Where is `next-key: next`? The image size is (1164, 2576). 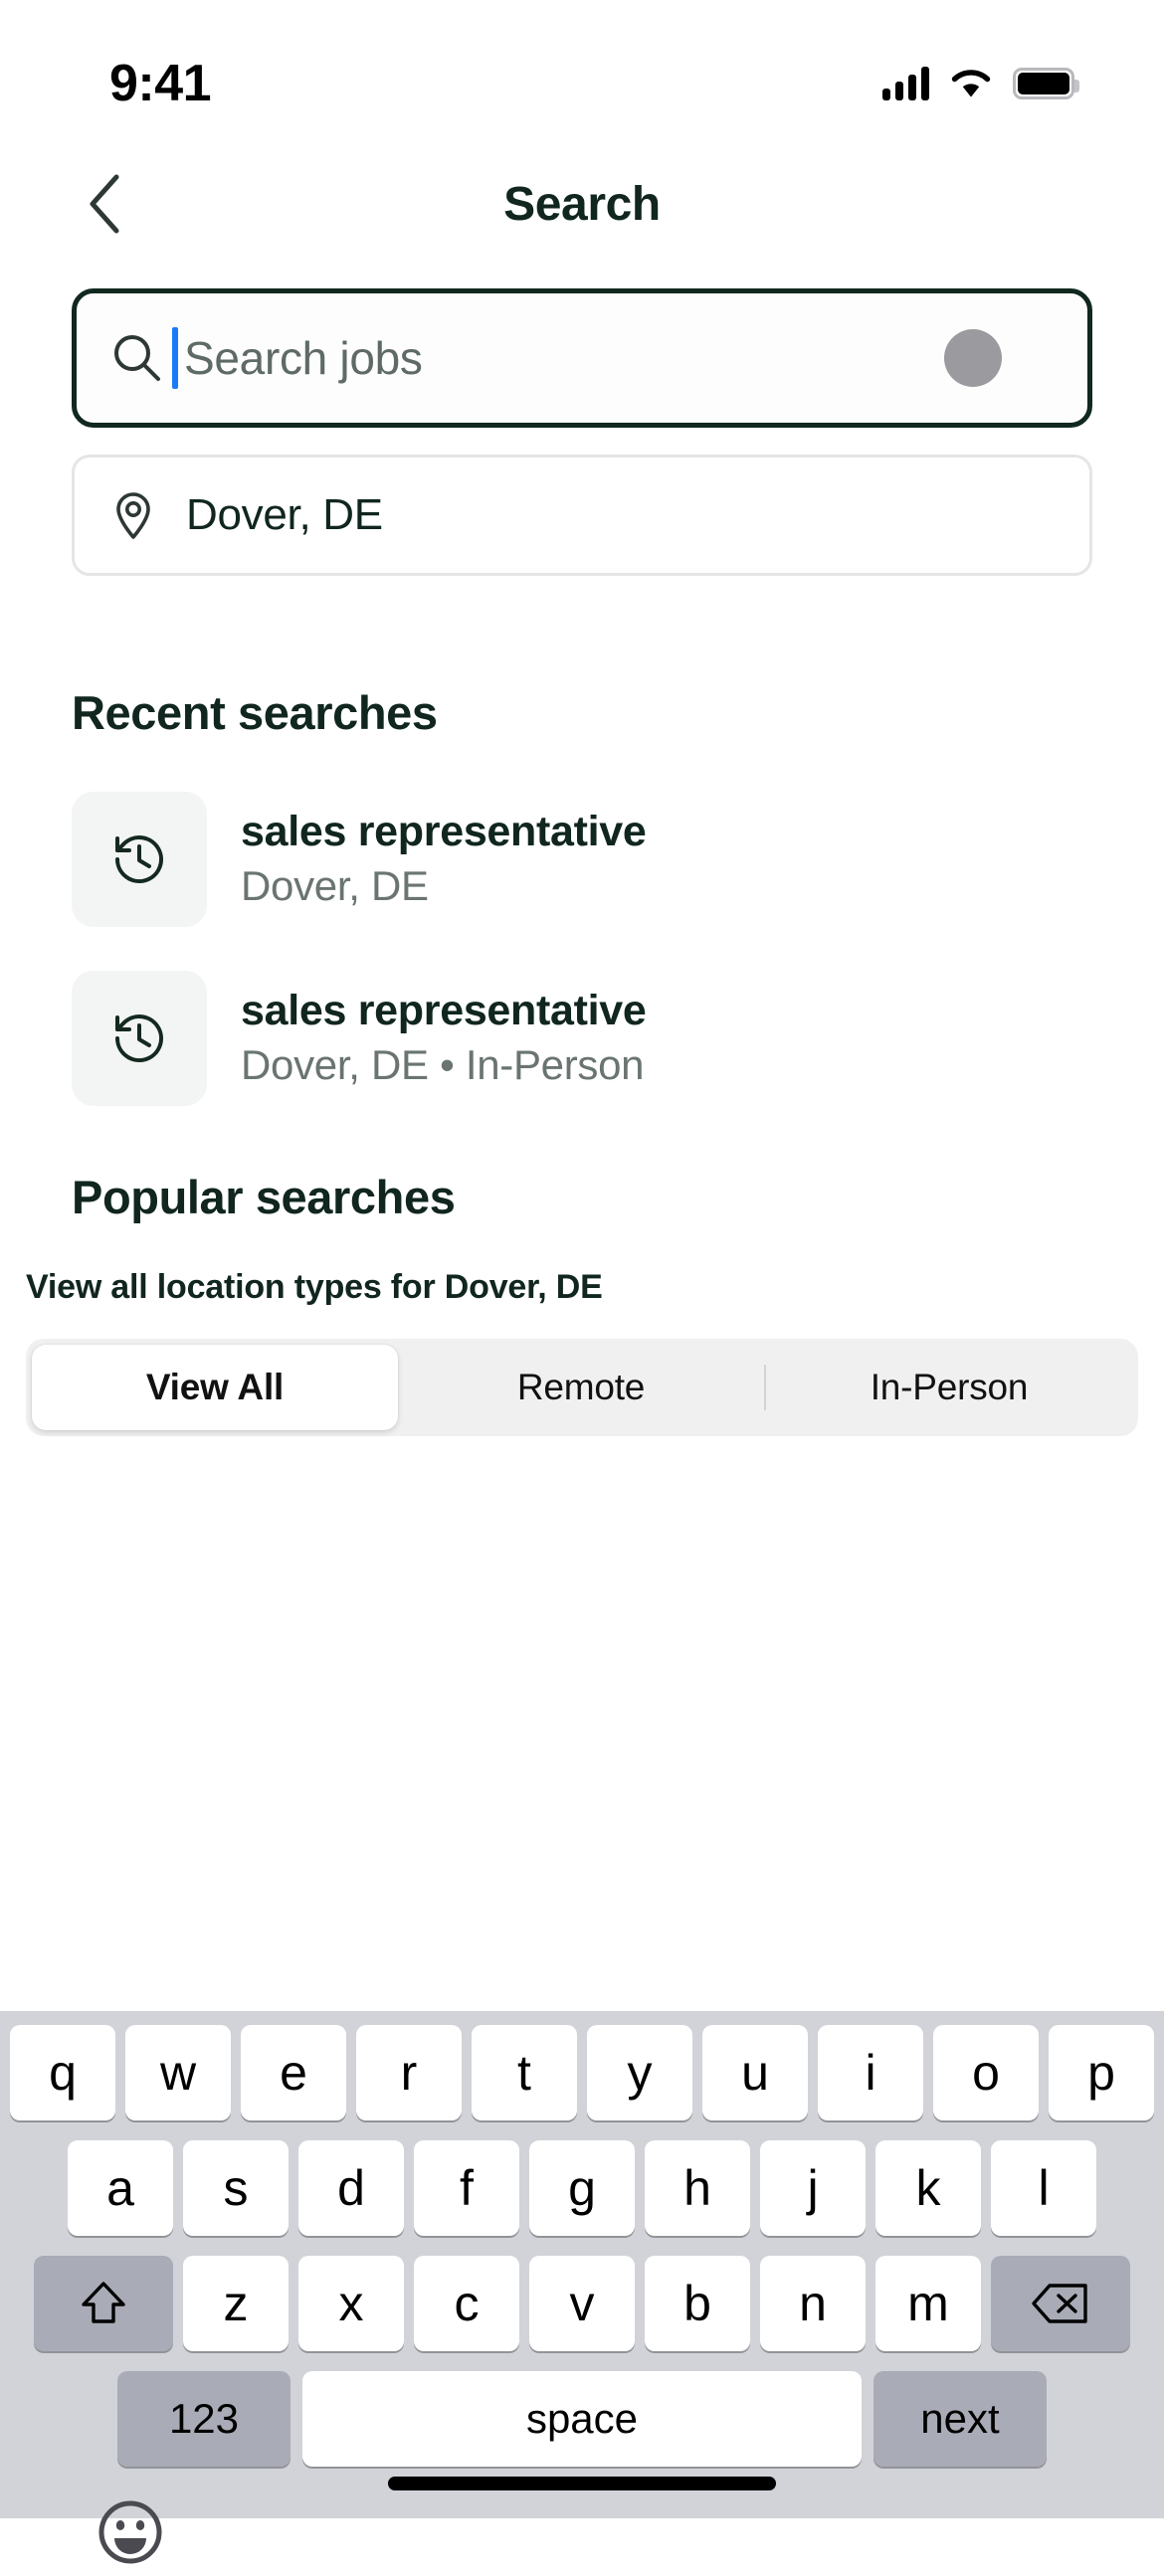
next-key: next is located at coordinates (960, 2419).